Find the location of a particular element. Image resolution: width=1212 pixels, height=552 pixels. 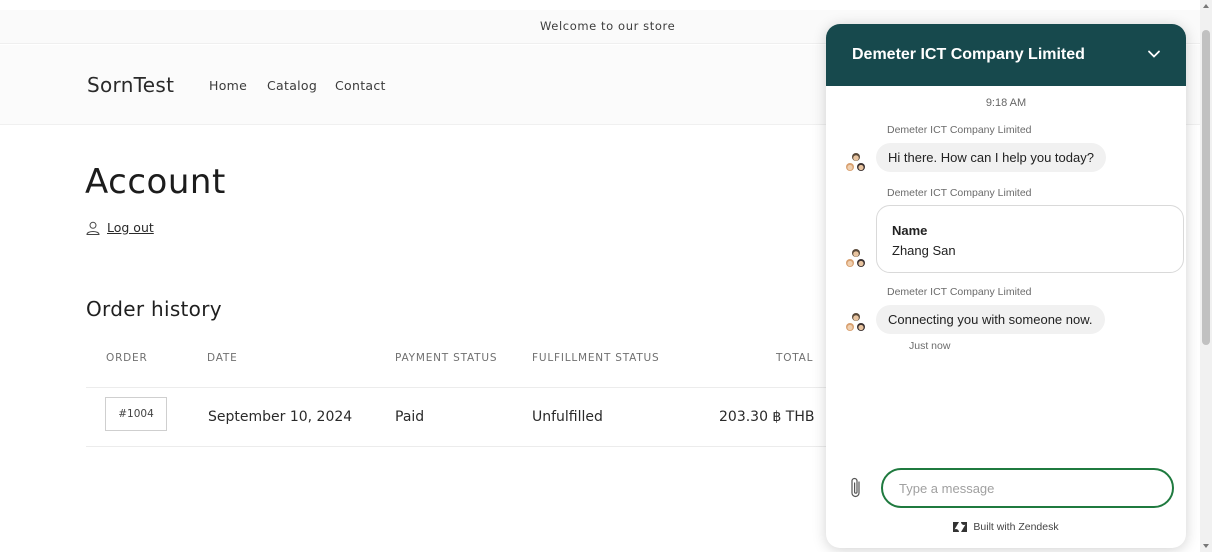

scroll-down-arrow-icon is located at coordinates (1206, 546).